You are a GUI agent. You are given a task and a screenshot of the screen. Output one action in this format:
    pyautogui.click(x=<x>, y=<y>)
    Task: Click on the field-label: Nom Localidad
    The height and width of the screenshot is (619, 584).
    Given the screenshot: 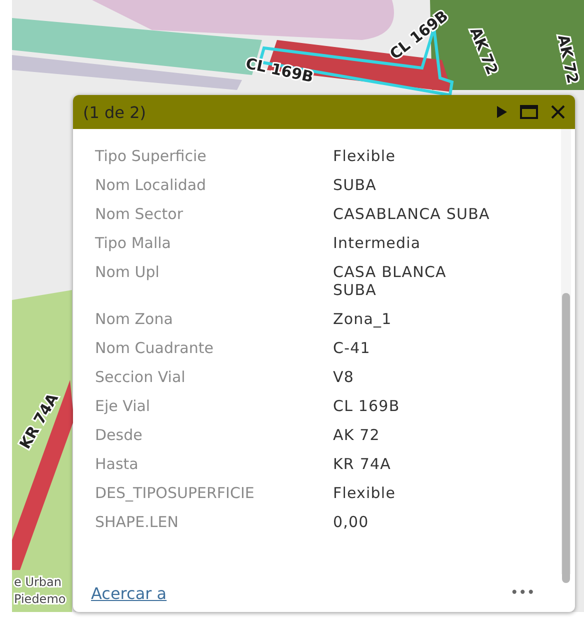 What is the action you would take?
    pyautogui.click(x=151, y=185)
    